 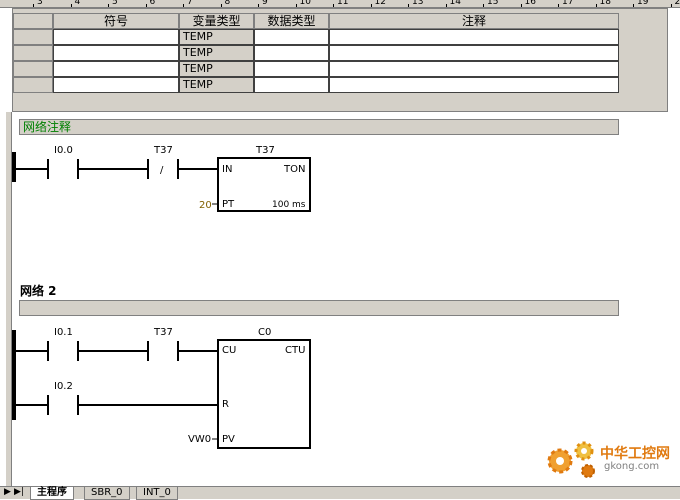 I want to click on contact-t37-label: T37, so click(x=163, y=150).